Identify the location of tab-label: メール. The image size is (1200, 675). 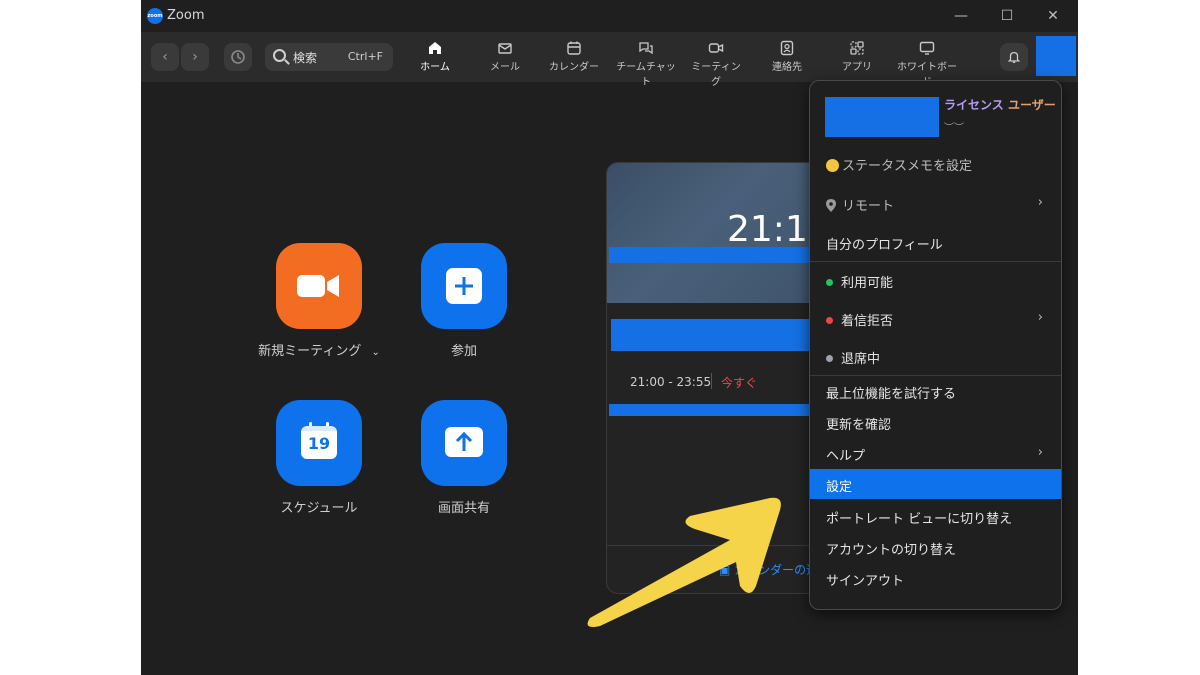
(505, 67).